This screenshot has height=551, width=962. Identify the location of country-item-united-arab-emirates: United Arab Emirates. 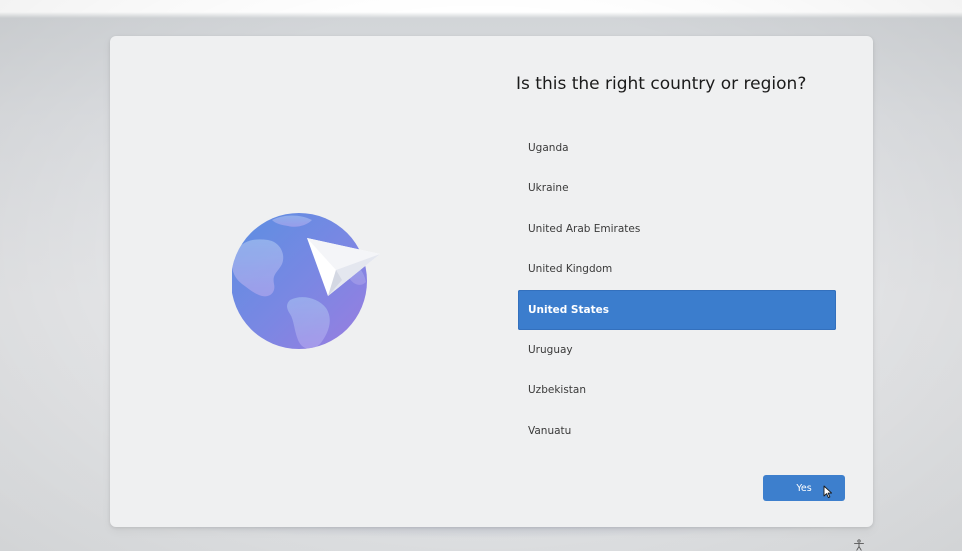
(677, 229).